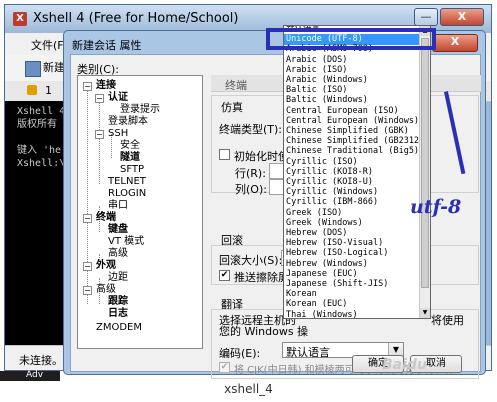  I want to click on session-tab: 1, so click(48, 90).